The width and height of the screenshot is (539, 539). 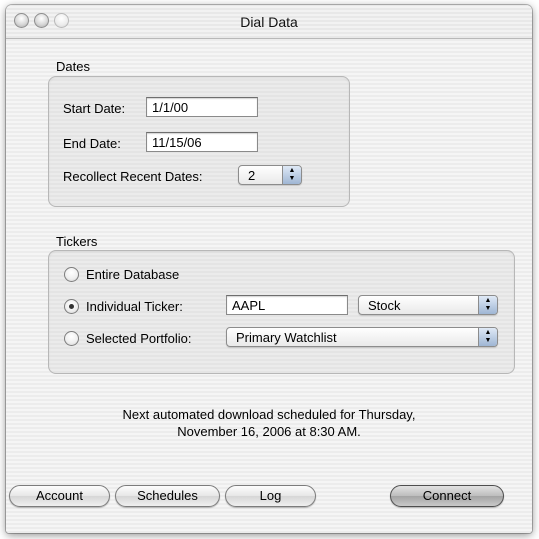 What do you see at coordinates (447, 496) in the screenshot?
I see `connect-button: Connect` at bounding box center [447, 496].